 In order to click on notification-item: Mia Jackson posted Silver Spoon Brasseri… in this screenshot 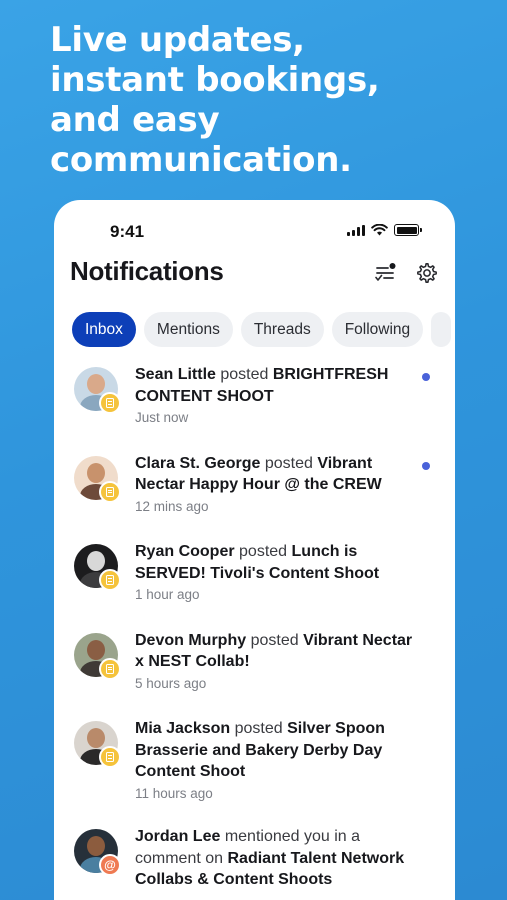, I will do `click(254, 772)`.